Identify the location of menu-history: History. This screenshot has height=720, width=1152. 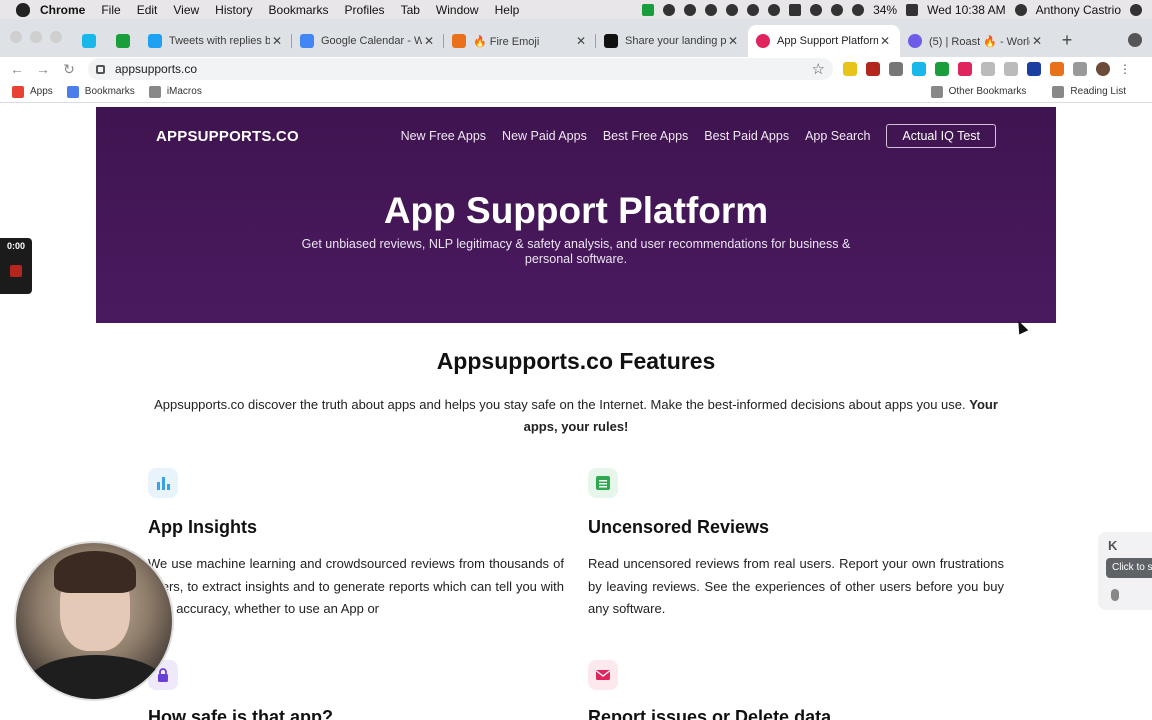
(233, 10).